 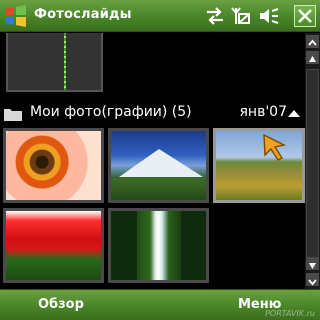 What do you see at coordinates (241, 18) in the screenshot?
I see `antenna-off-icon` at bounding box center [241, 18].